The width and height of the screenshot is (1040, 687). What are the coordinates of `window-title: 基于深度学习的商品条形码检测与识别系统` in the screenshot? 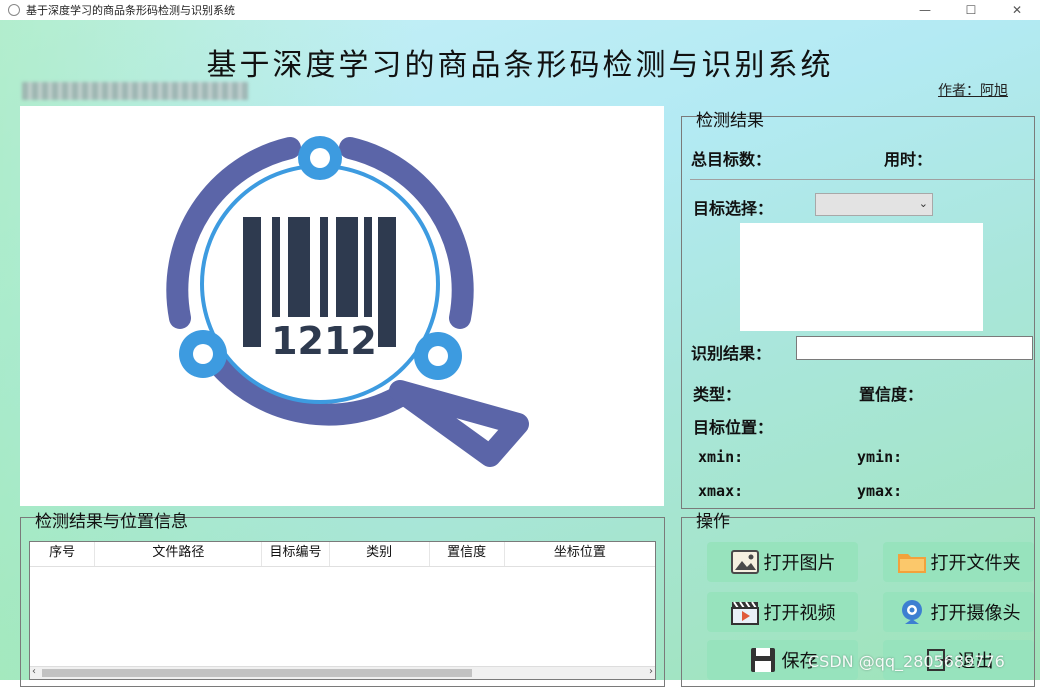 It's located at (130, 10).